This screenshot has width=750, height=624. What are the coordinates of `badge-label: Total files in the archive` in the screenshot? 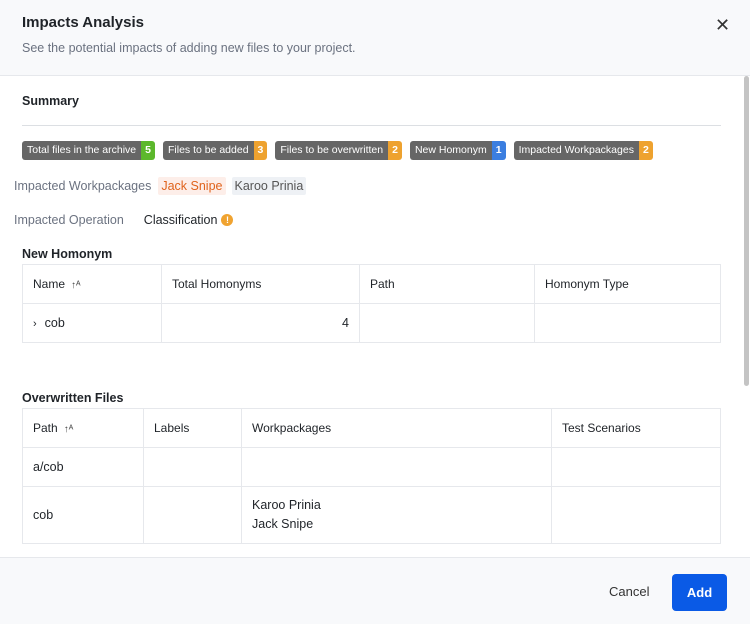 It's located at (82, 150).